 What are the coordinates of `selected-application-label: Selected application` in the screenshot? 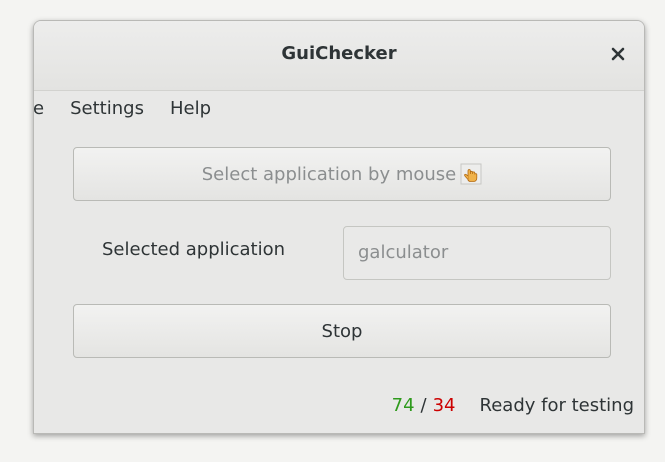 It's located at (194, 249).